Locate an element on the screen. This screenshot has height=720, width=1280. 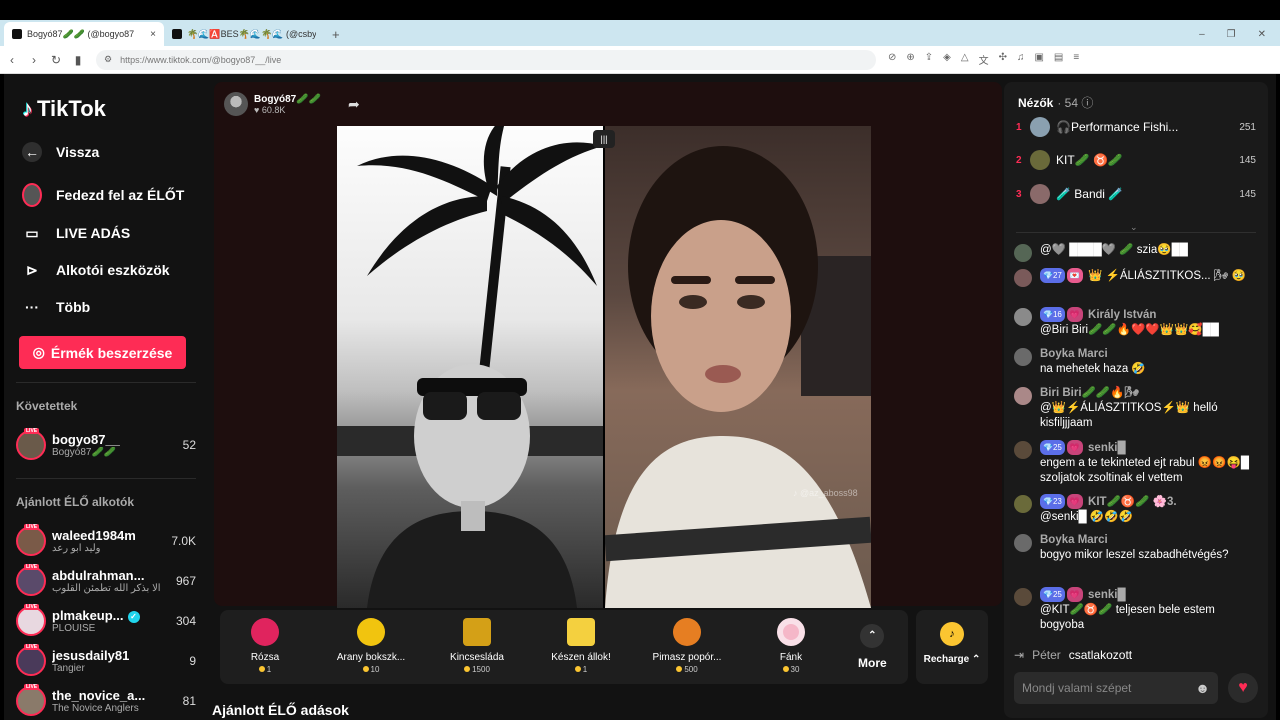
following-account: LIVE bogyo87__ Bogyó87🥒🥒 52 is located at coordinates (106, 445).